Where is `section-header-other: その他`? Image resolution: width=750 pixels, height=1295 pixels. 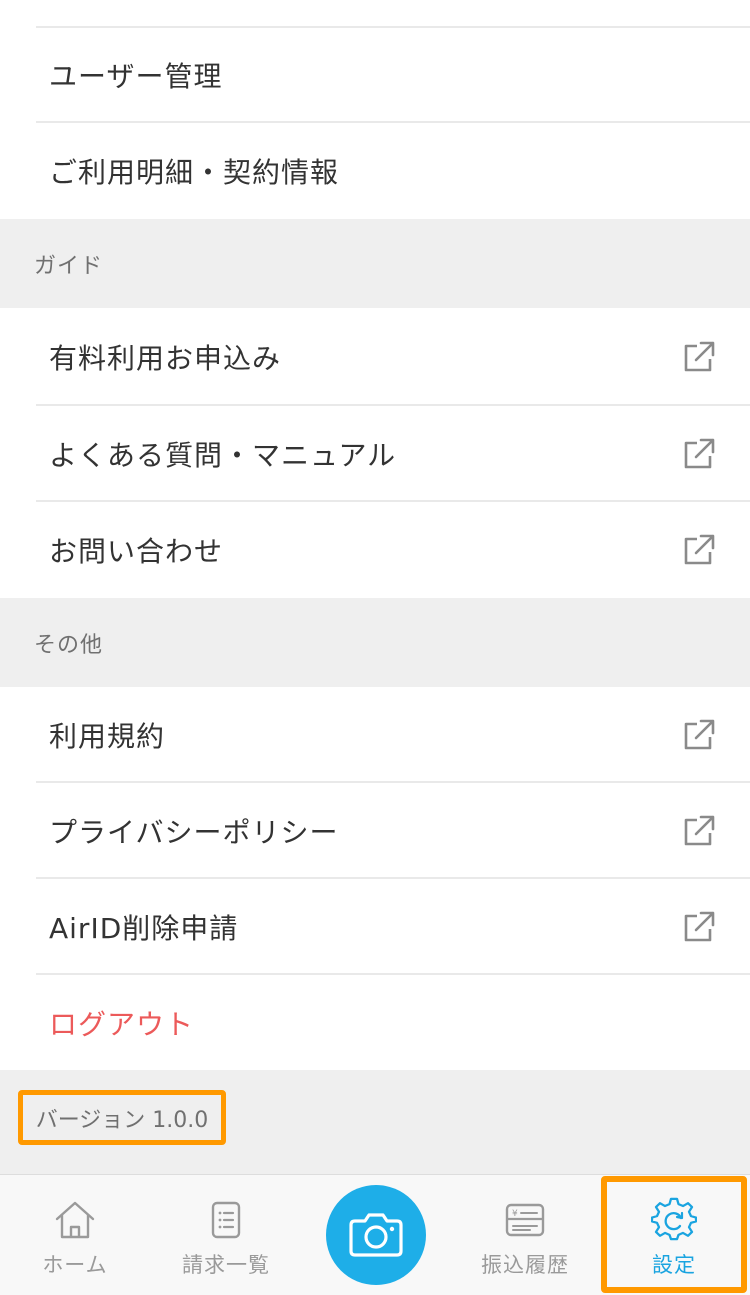
section-header-other: その他 is located at coordinates (375, 642).